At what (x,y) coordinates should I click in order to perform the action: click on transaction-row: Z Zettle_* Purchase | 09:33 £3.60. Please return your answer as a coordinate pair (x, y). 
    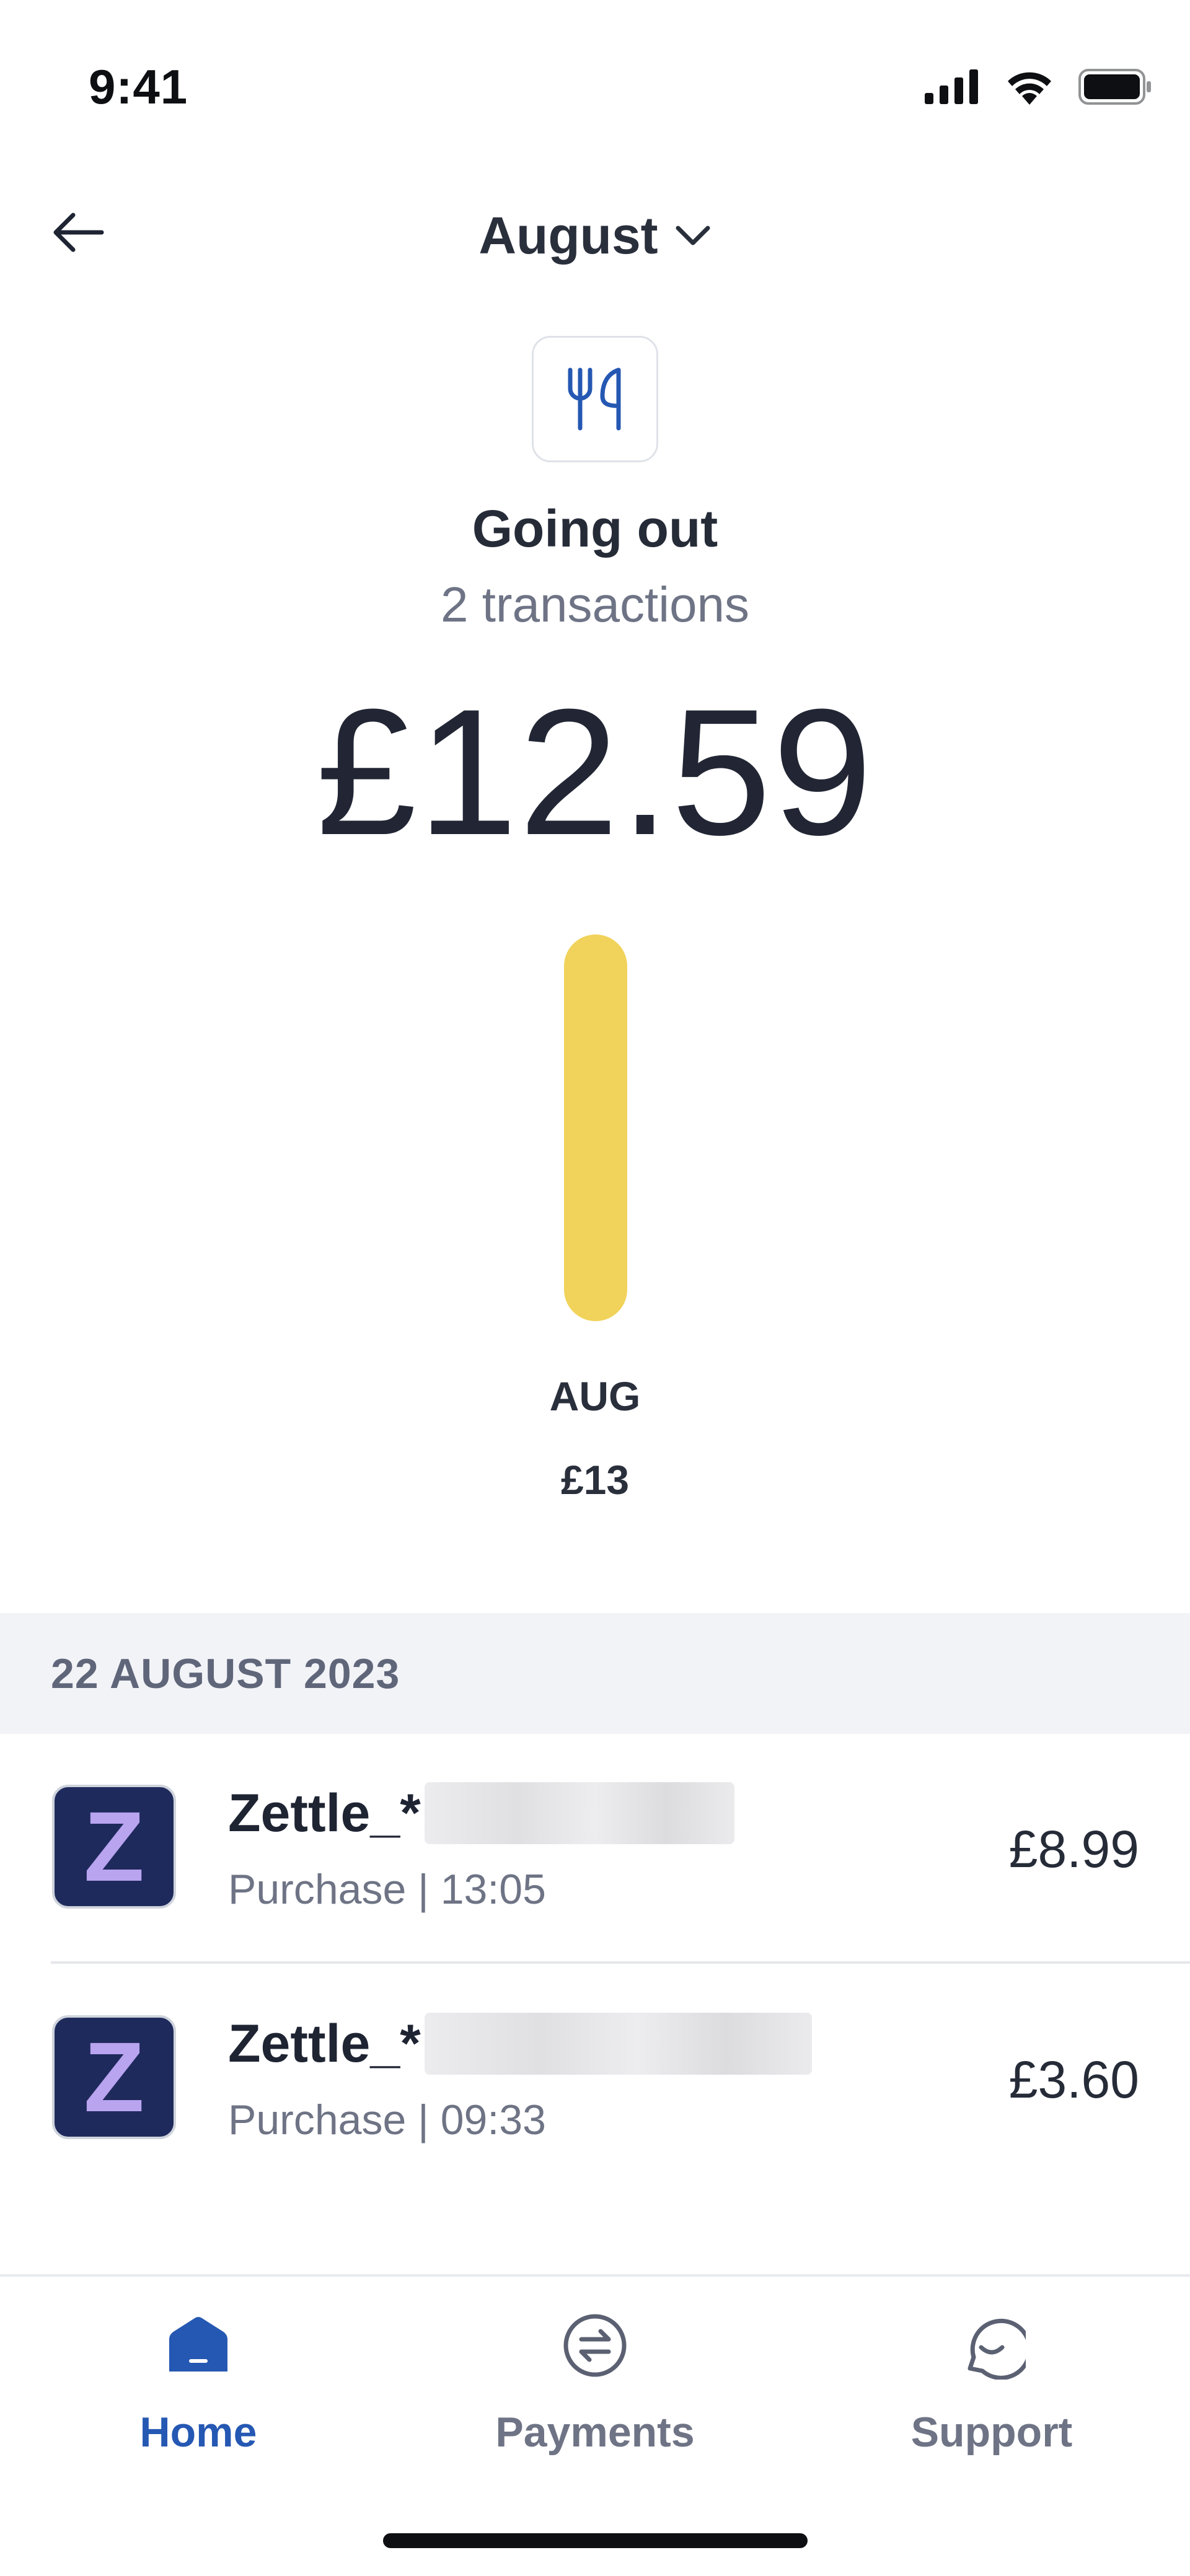
    Looking at the image, I should click on (595, 2079).